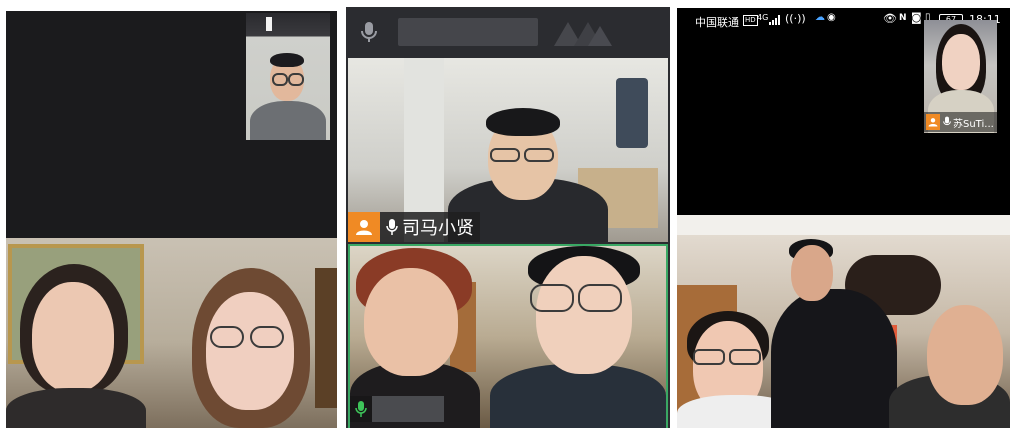 Image resolution: width=1024 pixels, height=442 pixels. Describe the element at coordinates (820, 17) in the screenshot. I see `cloud-icon: ☁` at that location.